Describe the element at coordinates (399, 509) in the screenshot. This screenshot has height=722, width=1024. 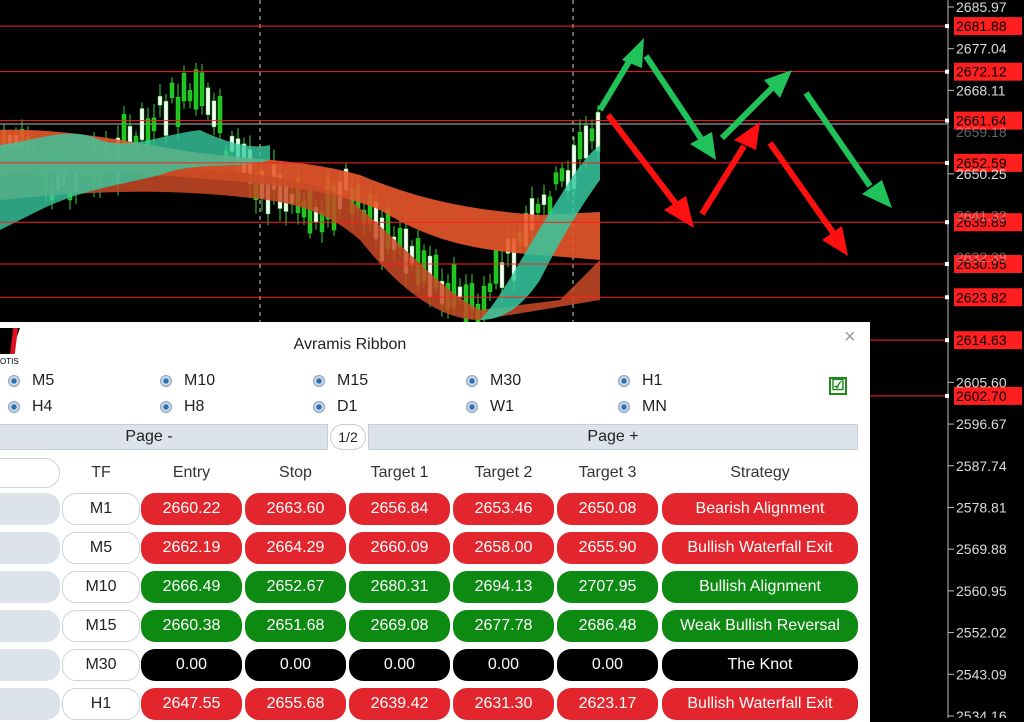
I see `row-value-cell: 2656.84` at that location.